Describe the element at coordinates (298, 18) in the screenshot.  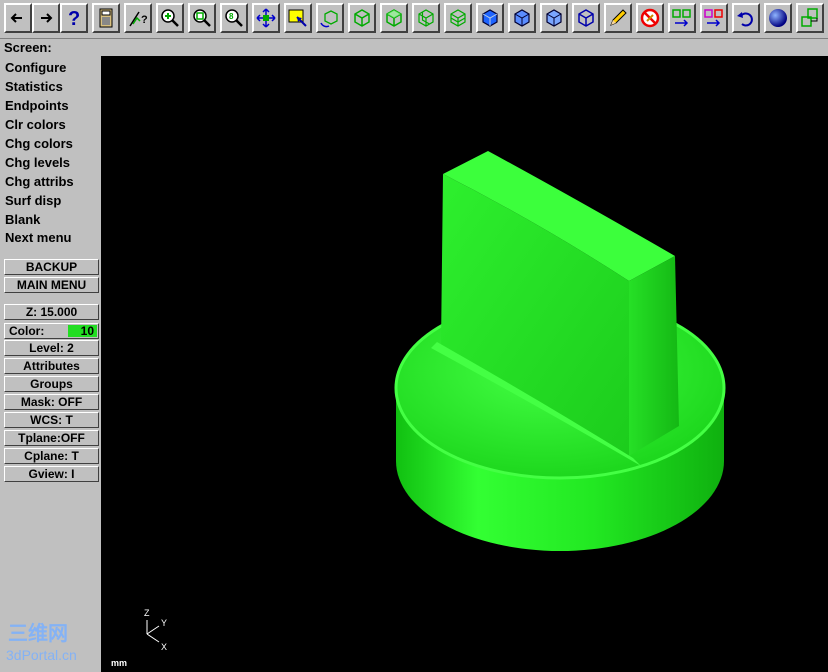
I see `select-window-icon` at that location.